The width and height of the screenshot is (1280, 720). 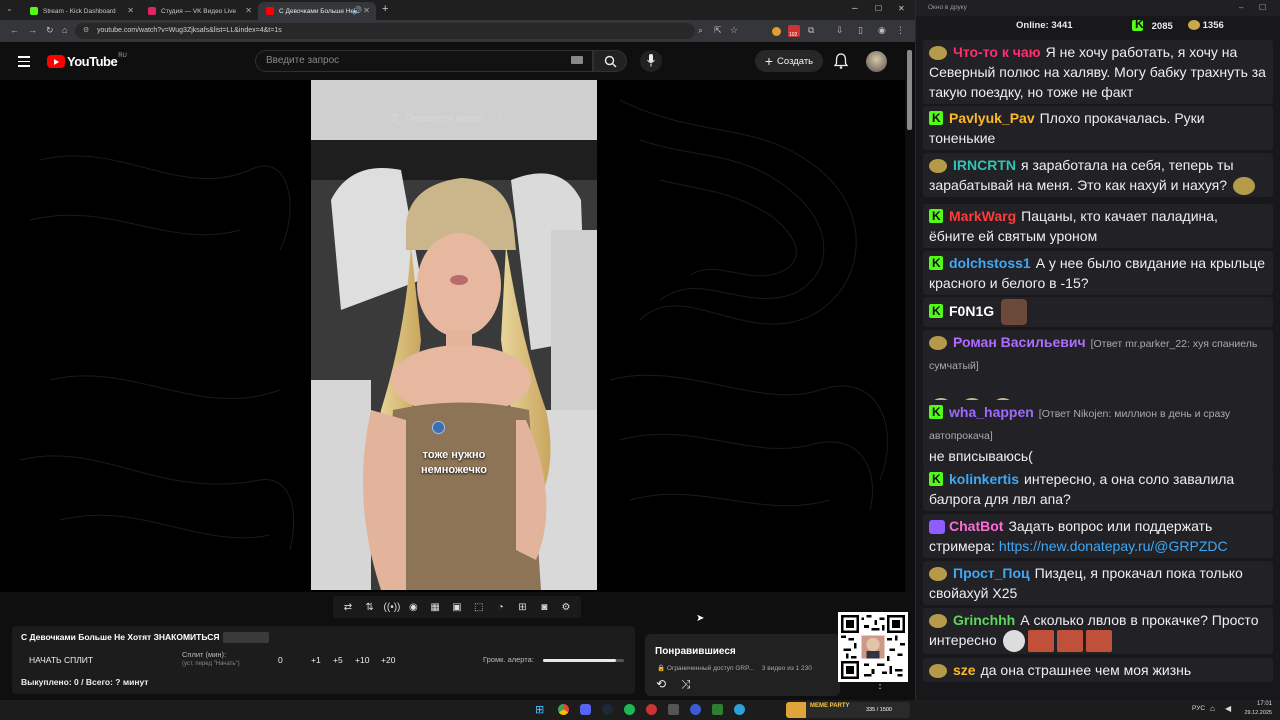 I want to click on hamburger-icon, so click(x=24, y=61).